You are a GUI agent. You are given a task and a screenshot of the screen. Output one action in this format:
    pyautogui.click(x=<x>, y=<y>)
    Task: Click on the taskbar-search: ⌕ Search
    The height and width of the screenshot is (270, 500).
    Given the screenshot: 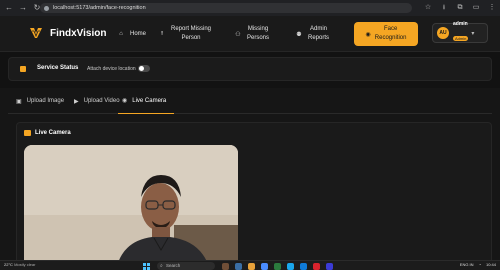 What is the action you would take?
    pyautogui.click(x=186, y=266)
    